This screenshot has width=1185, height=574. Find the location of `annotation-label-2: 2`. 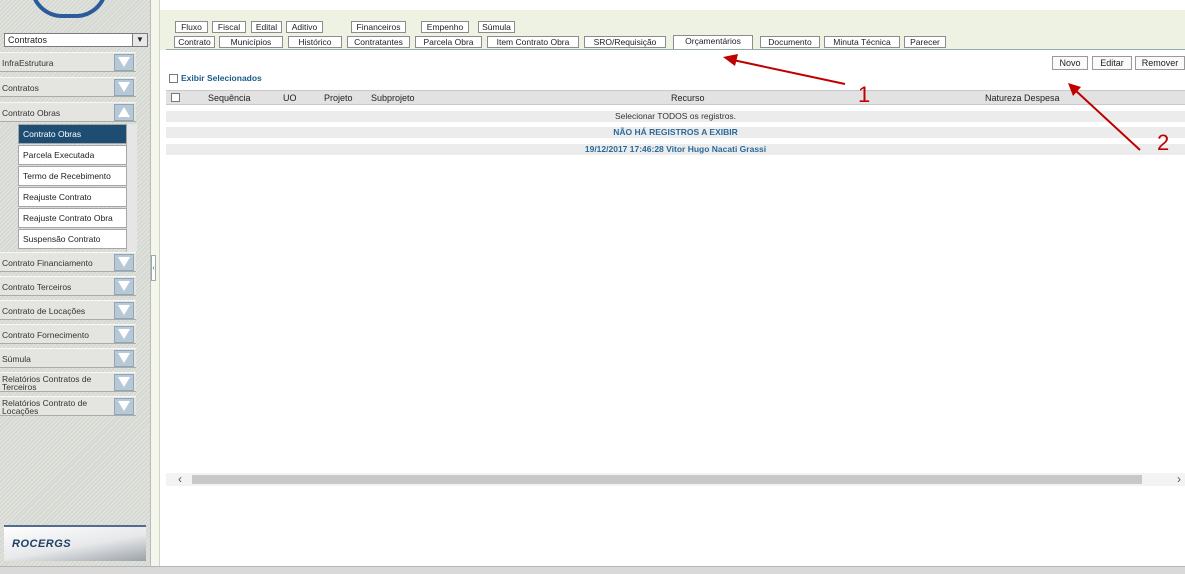

annotation-label-2: 2 is located at coordinates (1163, 142).